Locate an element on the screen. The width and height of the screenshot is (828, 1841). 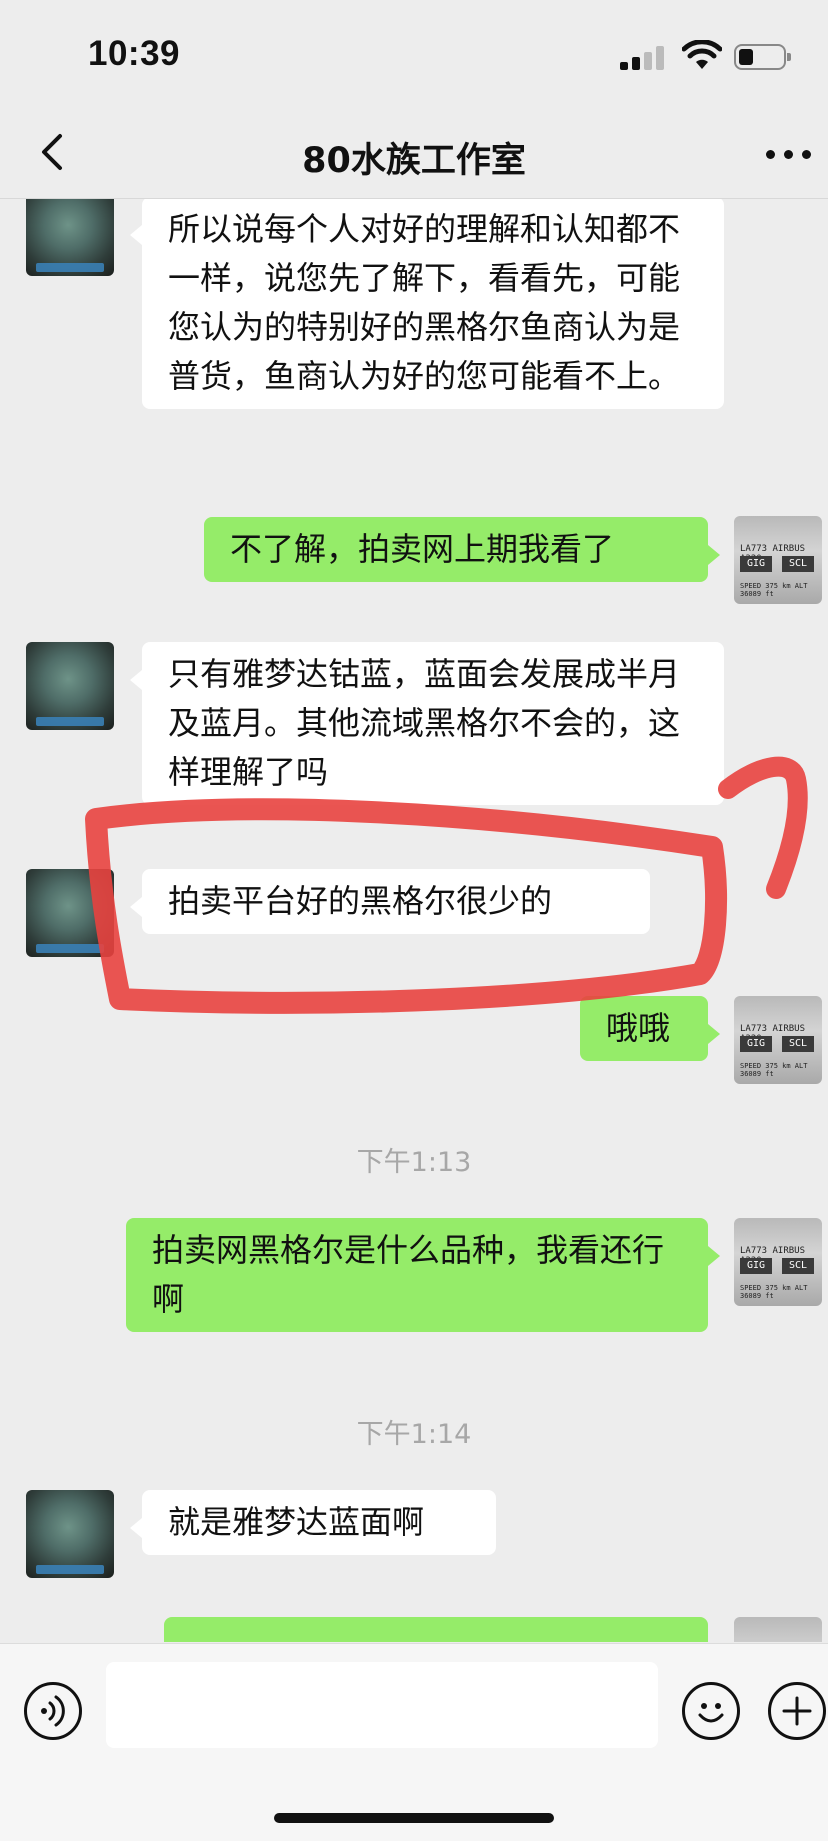
chat-header: 80水族工作室 is located at coordinates (414, 154).